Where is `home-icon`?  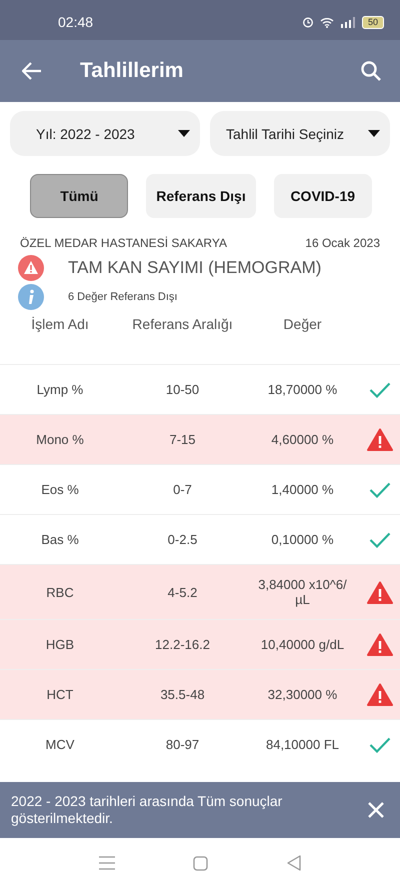 home-icon is located at coordinates (200, 863).